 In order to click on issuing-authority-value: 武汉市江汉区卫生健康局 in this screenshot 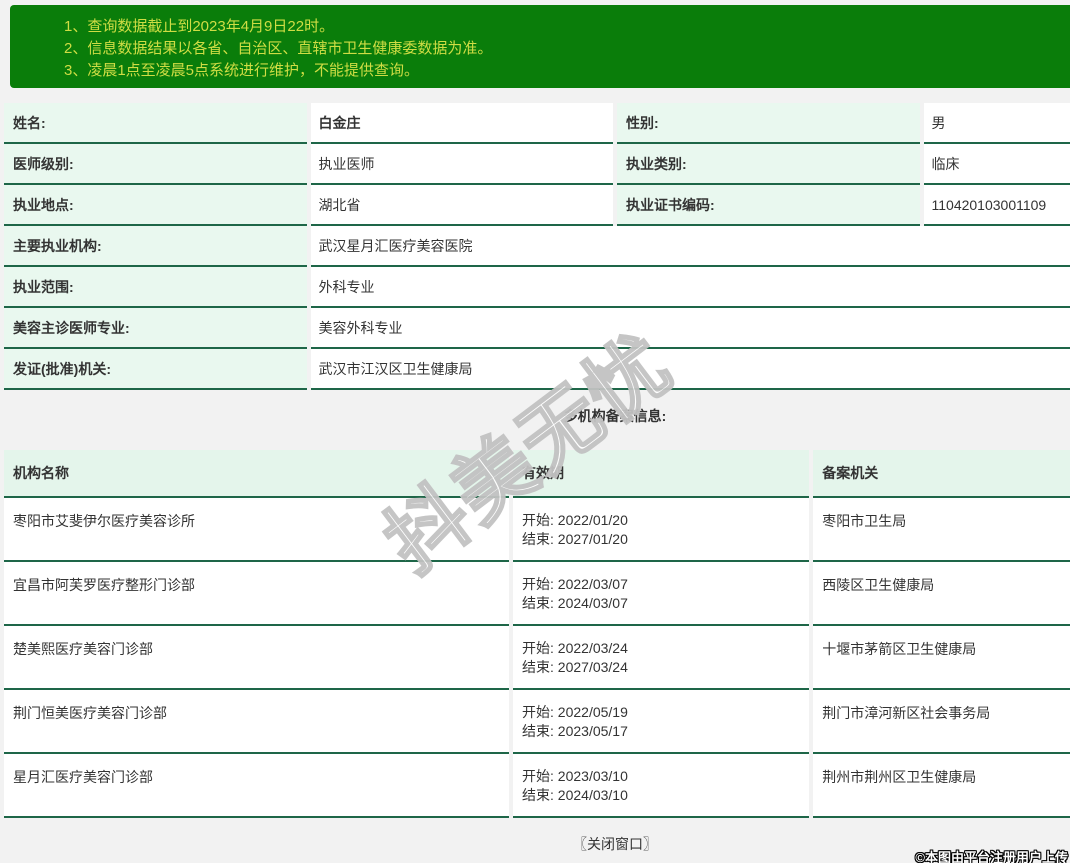, I will do `click(690, 369)`.